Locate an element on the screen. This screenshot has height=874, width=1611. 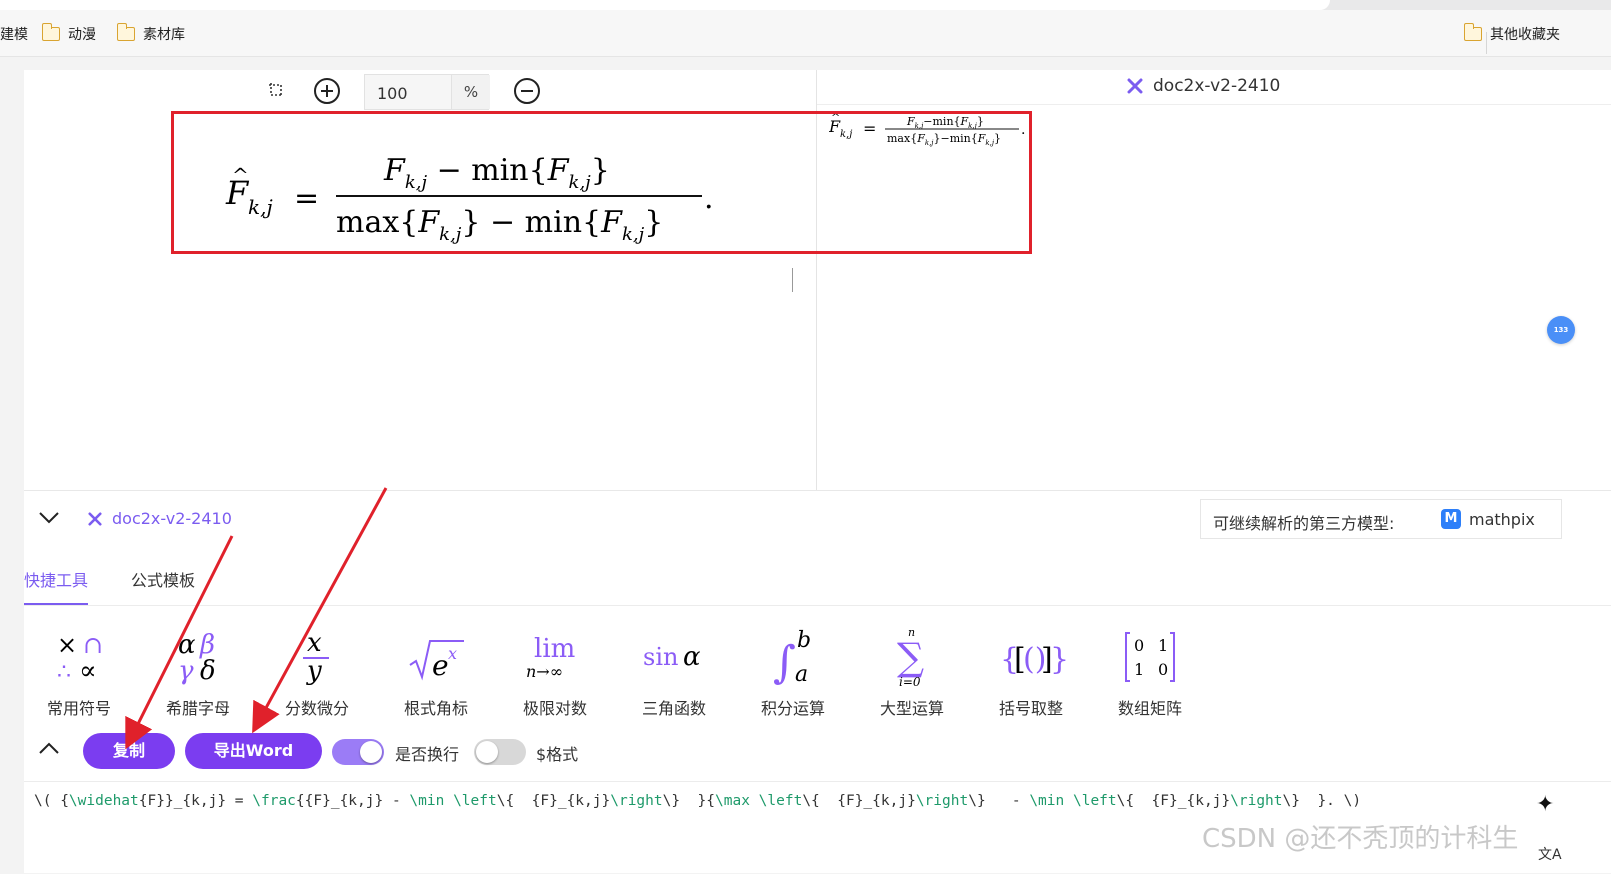
symbols-icon: × ∩ ∴ ∝ is located at coordinates (79, 657).